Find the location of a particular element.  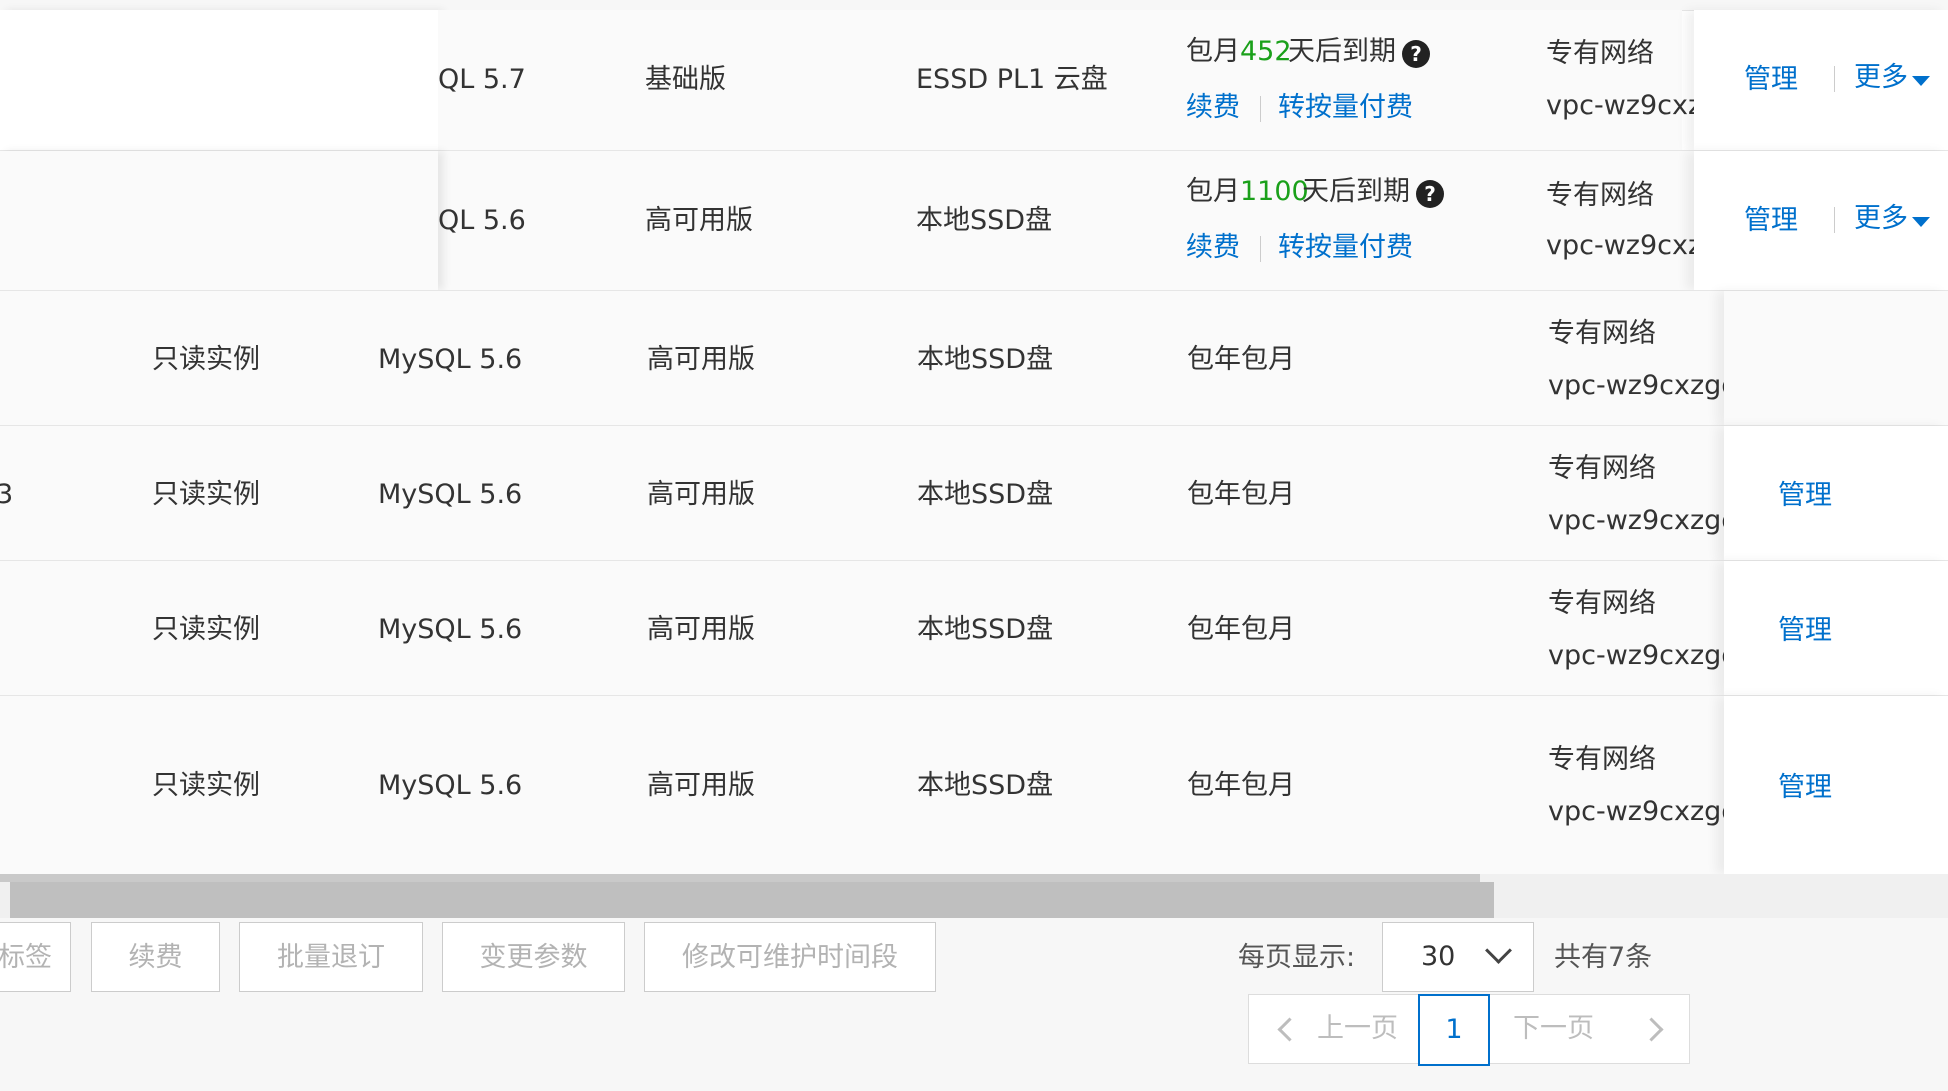

chevron-down-icon is located at coordinates (1498, 950).